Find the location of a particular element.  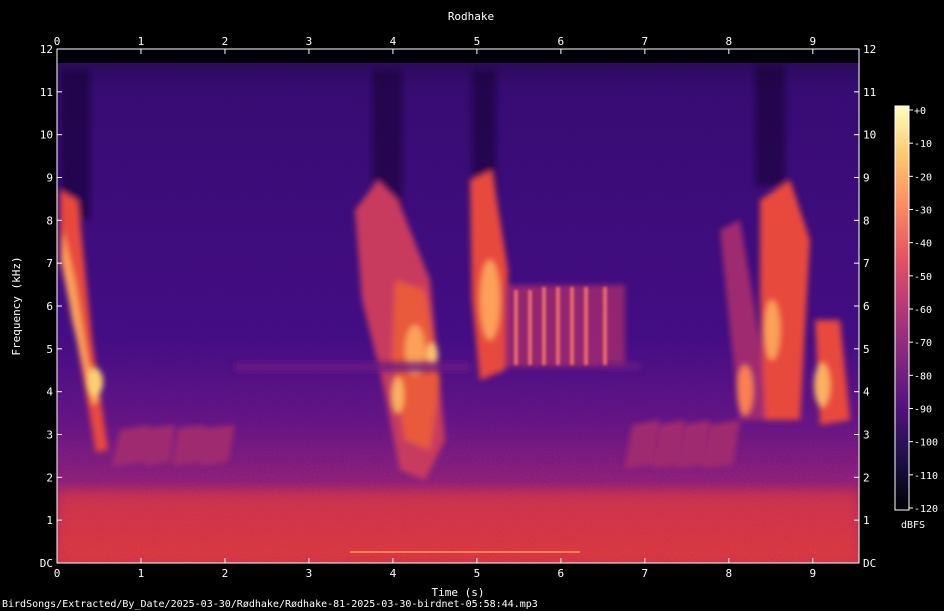

y-tick-label-right: DC is located at coordinates (869, 563).